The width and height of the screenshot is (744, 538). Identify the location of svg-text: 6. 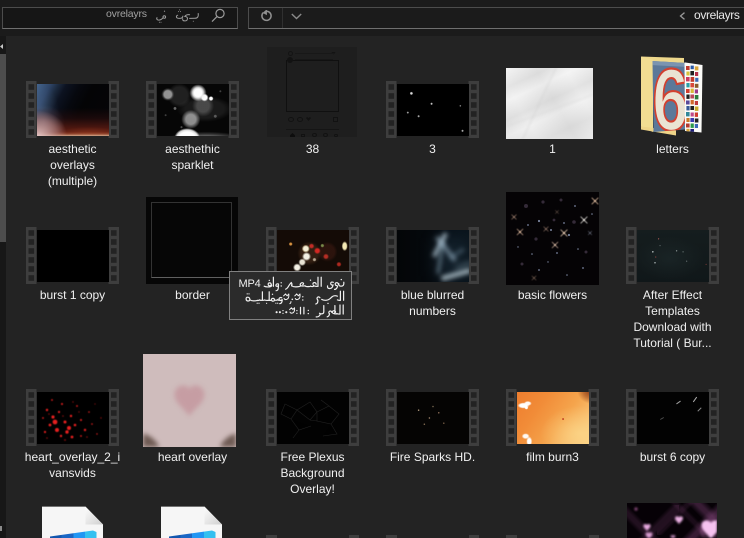
(670, 97).